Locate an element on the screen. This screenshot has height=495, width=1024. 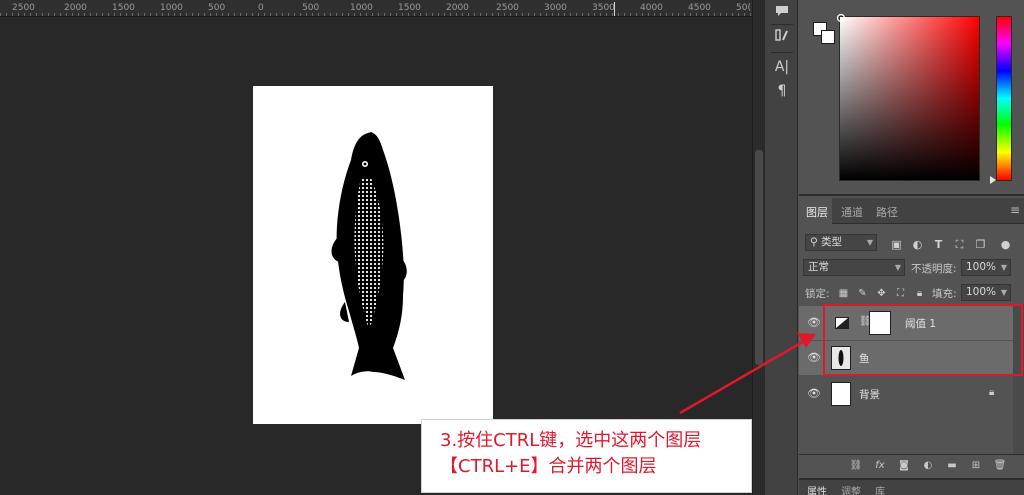
blend-mode-value: 正常 is located at coordinates (818, 267).